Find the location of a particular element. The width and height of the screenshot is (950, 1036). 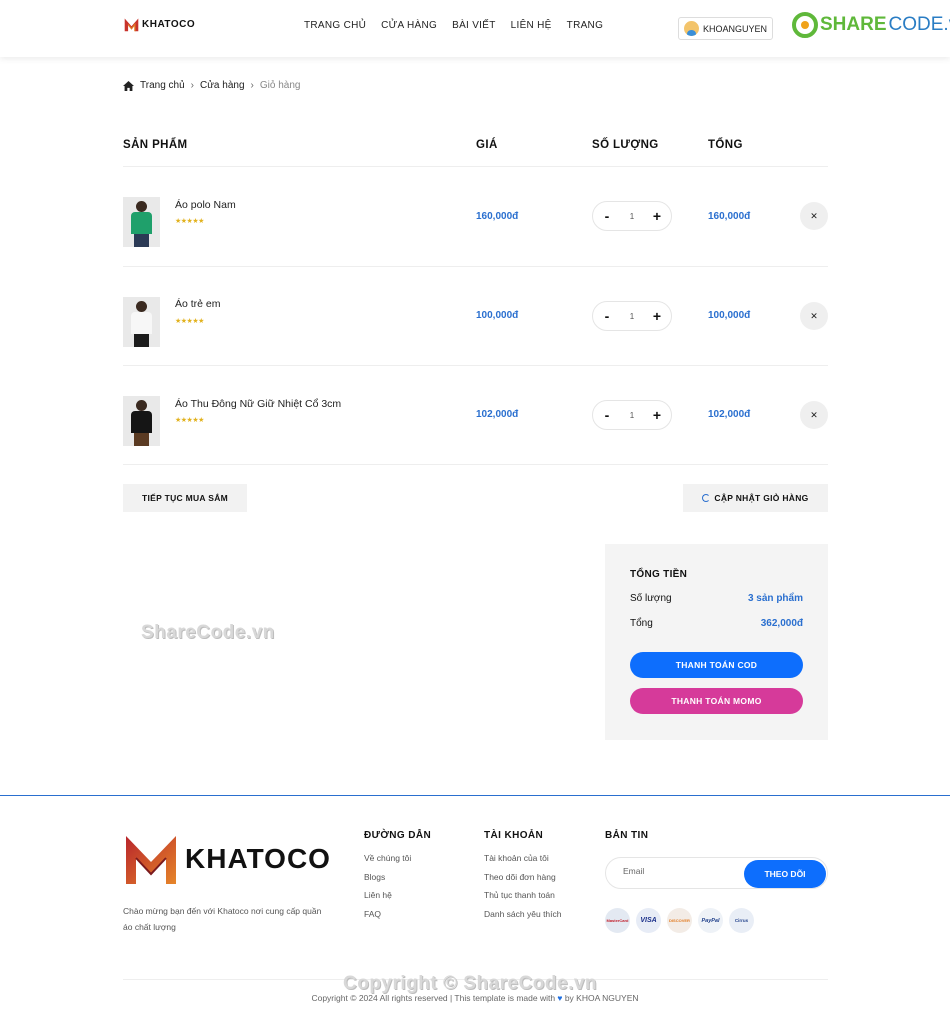

watermark: Copyright © ShareCode.vn is located at coordinates (470, 983).